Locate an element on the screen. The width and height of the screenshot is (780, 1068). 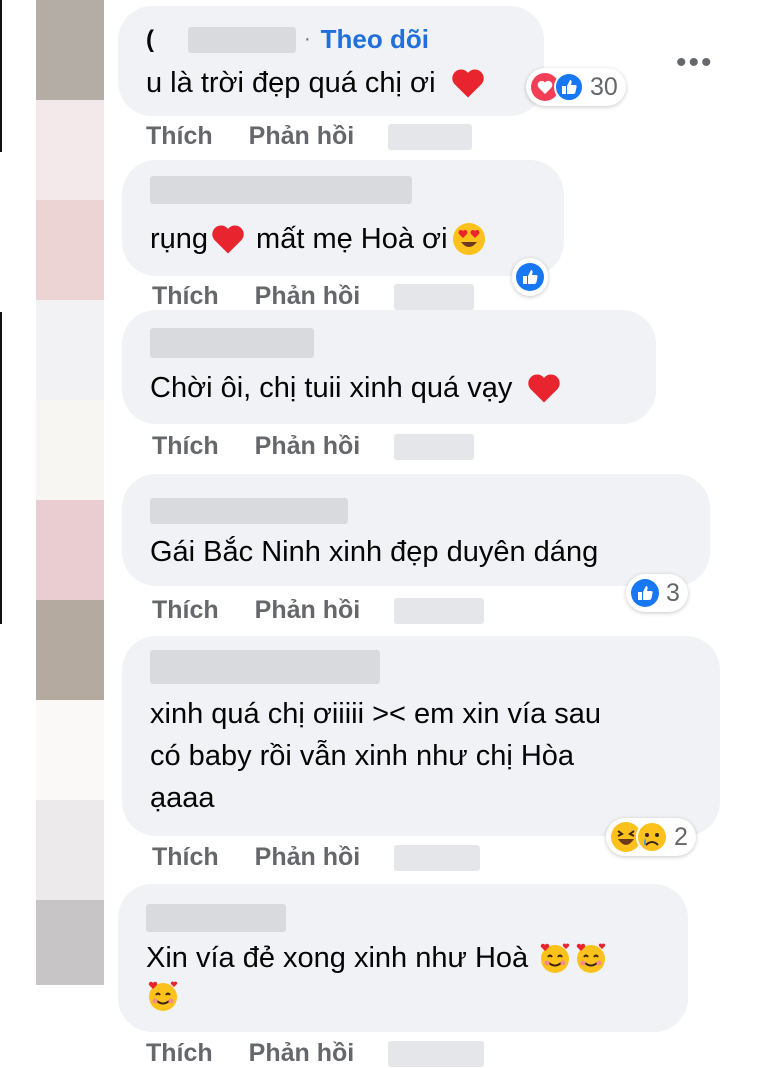
comment-text-line is located at coordinates (163, 996).